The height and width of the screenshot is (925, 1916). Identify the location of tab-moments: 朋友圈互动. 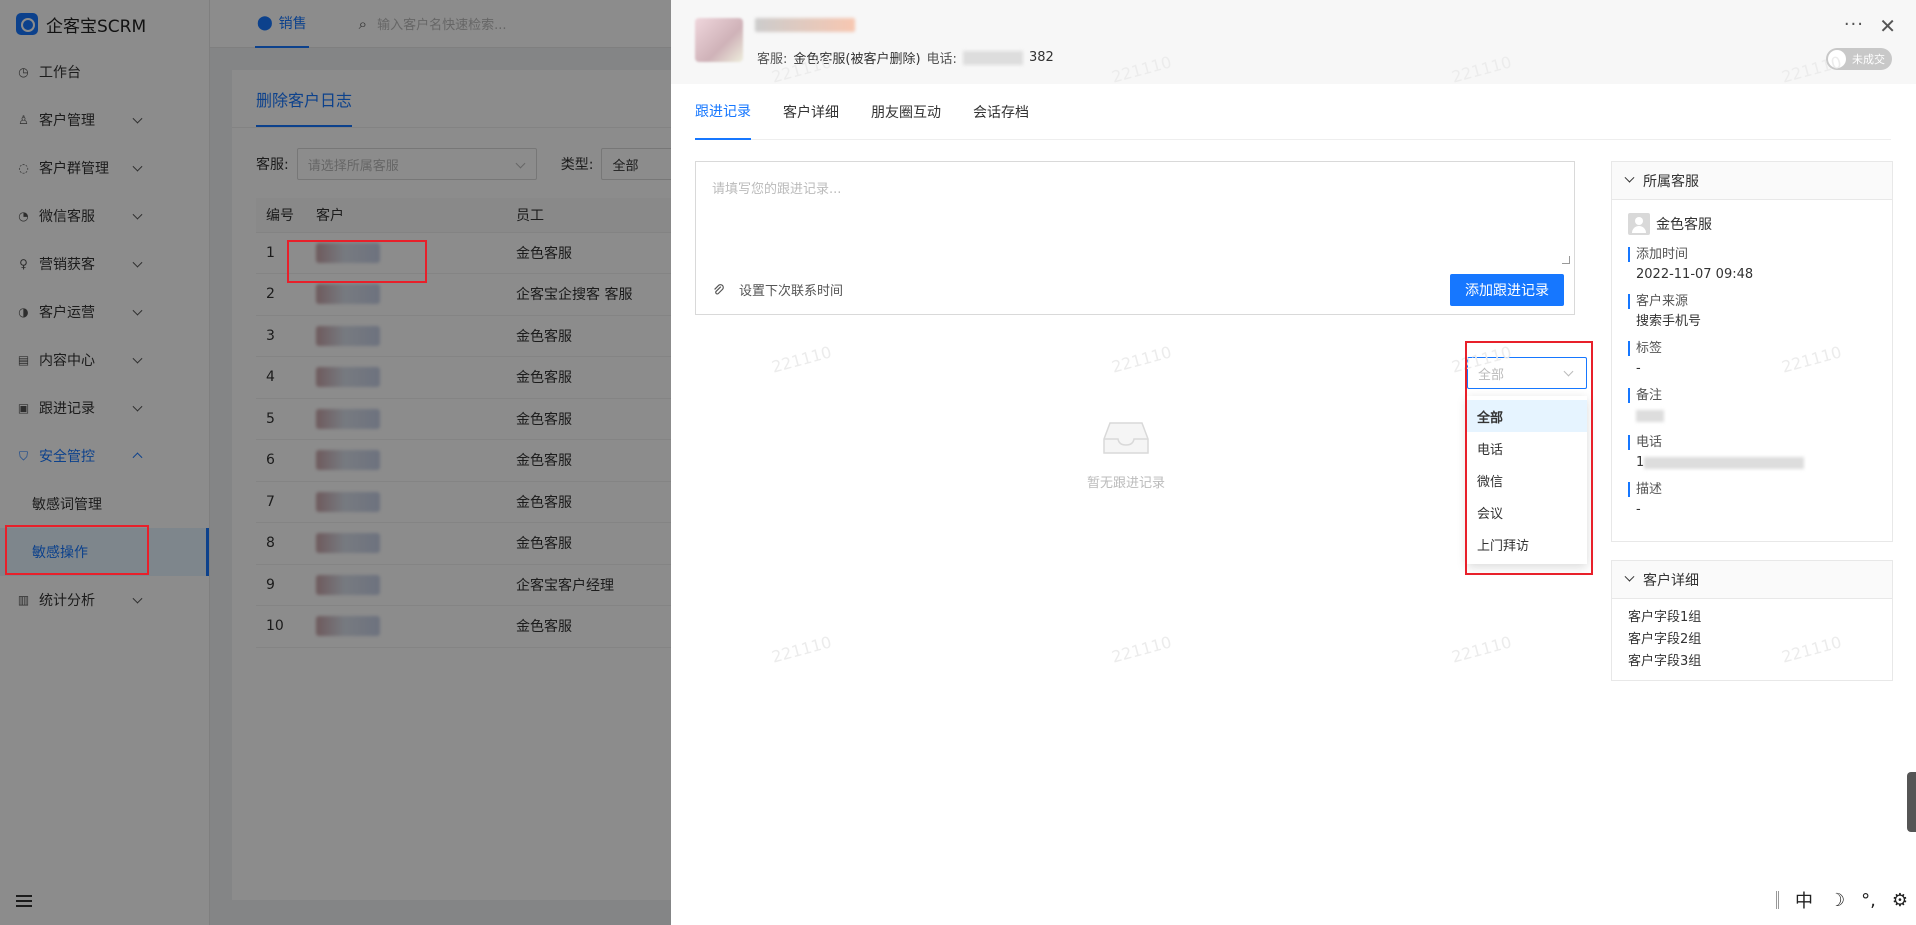
(906, 112).